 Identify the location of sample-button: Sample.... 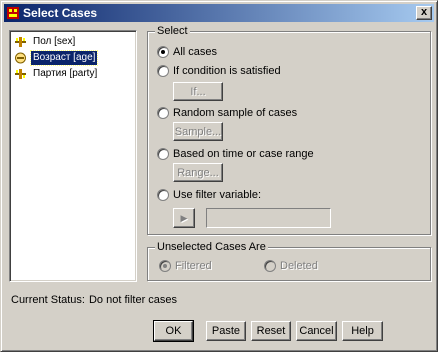
(198, 131).